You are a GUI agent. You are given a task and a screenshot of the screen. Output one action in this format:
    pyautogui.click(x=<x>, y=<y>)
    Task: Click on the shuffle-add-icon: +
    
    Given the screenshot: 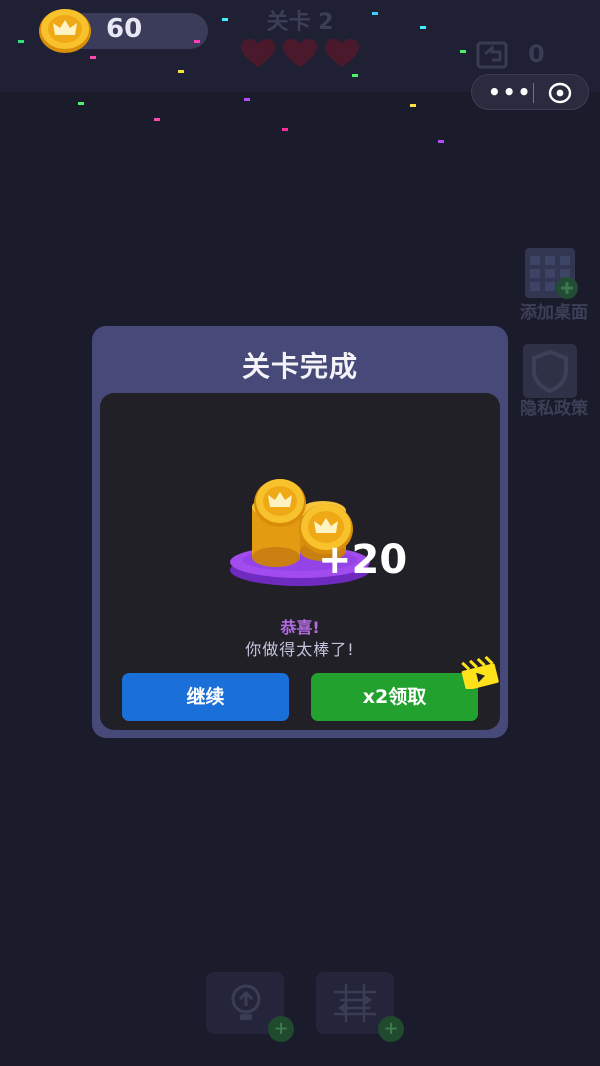 What is the action you would take?
    pyautogui.click(x=391, y=1029)
    